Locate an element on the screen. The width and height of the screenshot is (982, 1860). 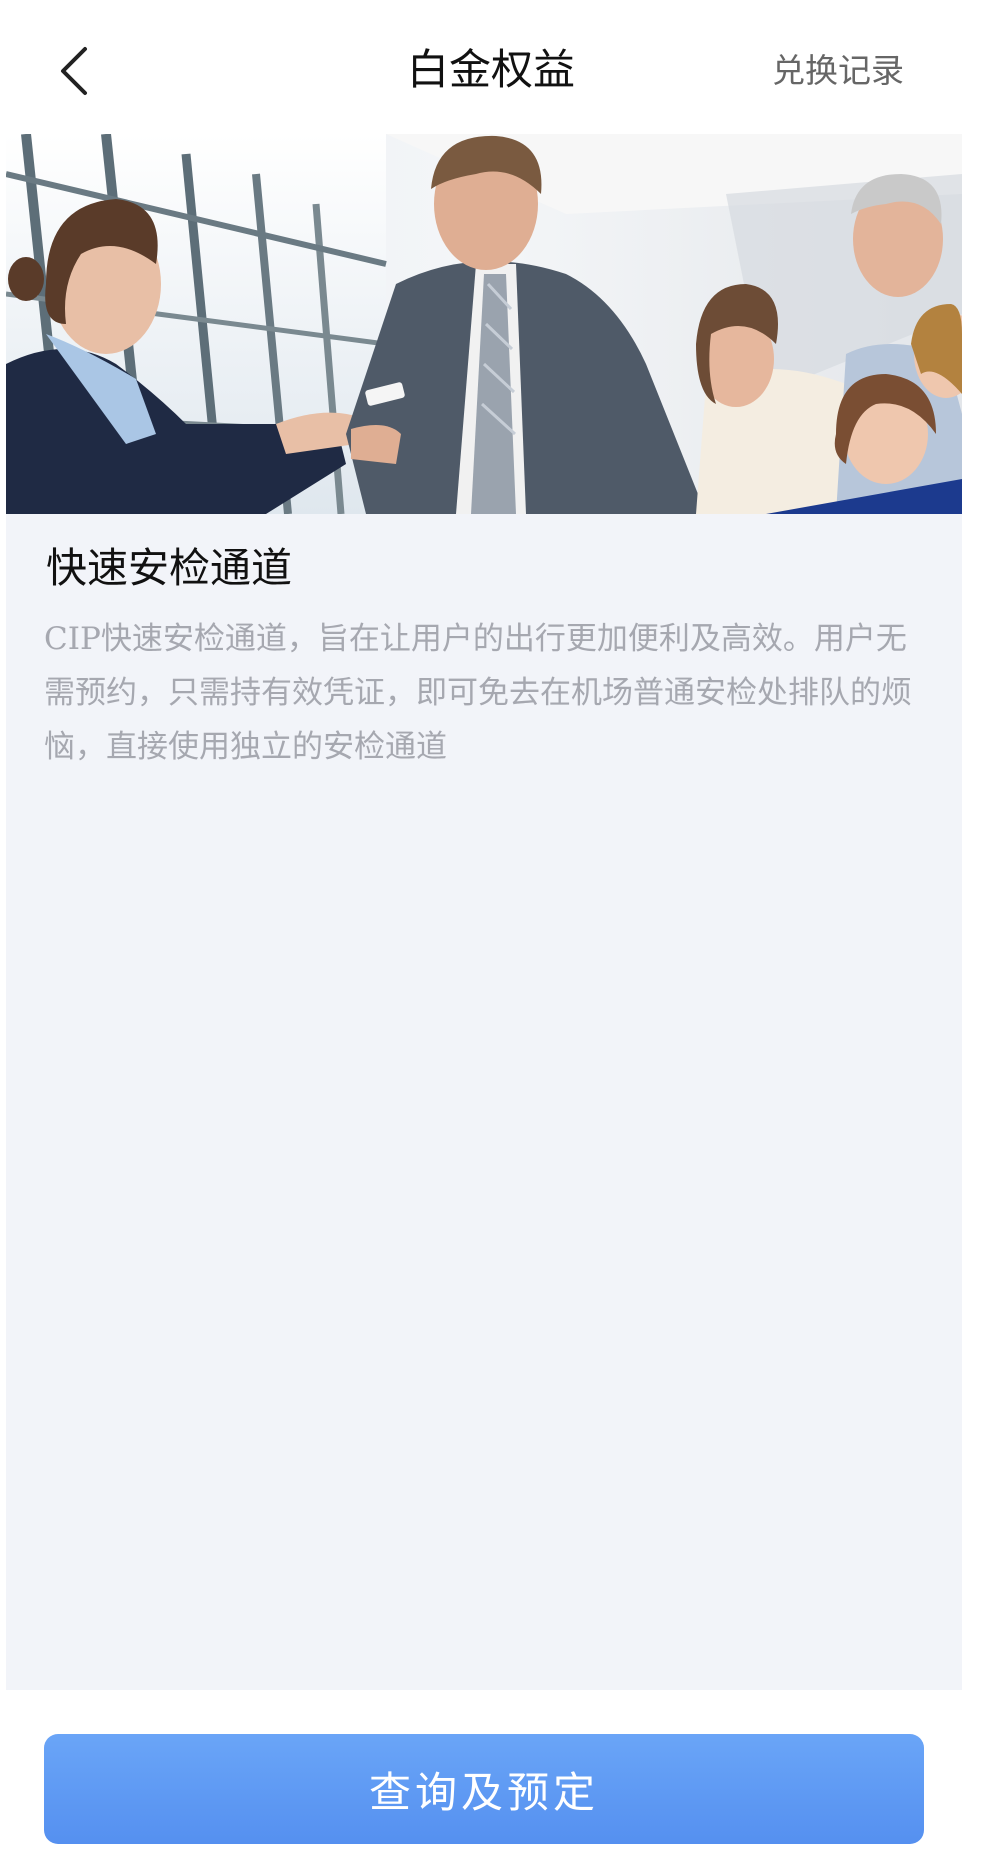
query-and-book-button: 查询及预定 is located at coordinates (484, 1789).